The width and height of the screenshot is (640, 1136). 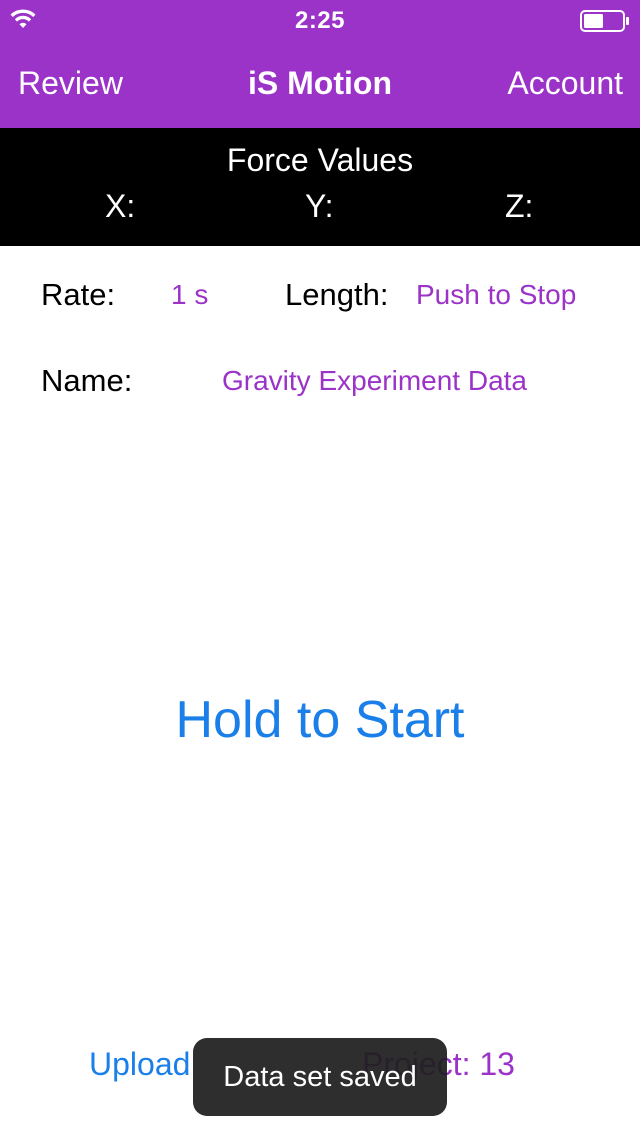 What do you see at coordinates (320, 1077) in the screenshot?
I see `toast-notification: Data set saved` at bounding box center [320, 1077].